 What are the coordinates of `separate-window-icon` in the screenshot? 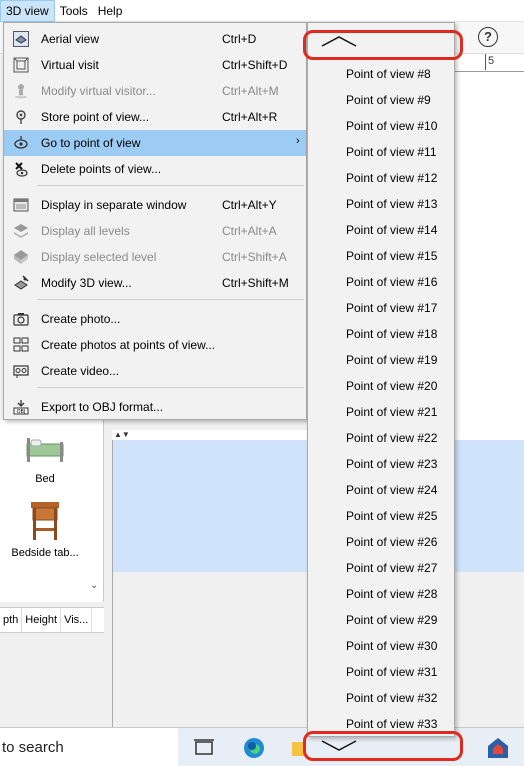 It's located at (21, 205).